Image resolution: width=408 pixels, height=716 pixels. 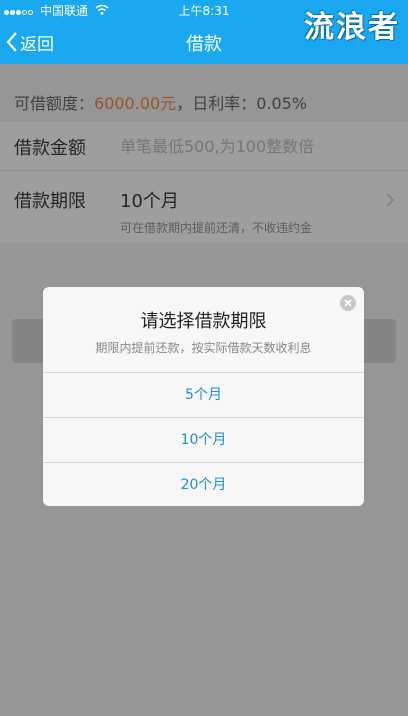 I want to click on term-option-list: 5个月 10个月 20个月, so click(x=203, y=439).